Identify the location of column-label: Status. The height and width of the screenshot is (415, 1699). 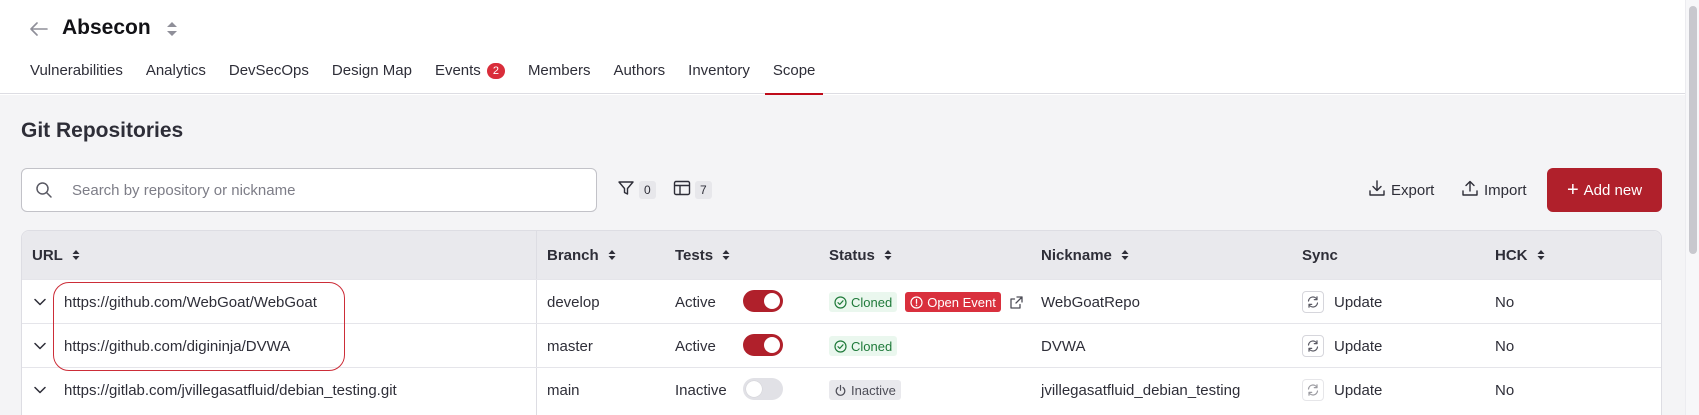
(852, 255).